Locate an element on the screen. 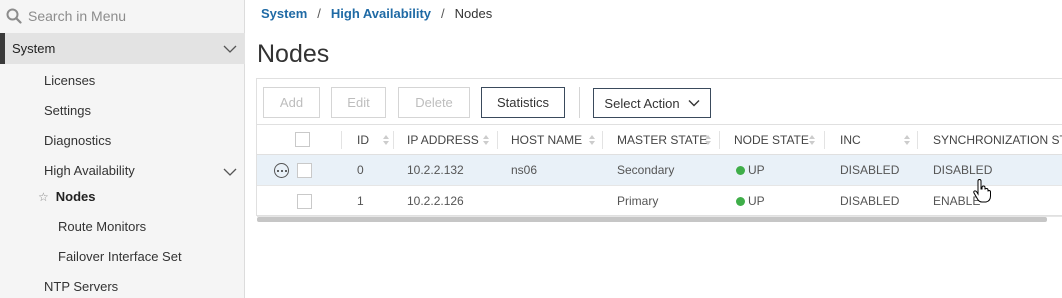 This screenshot has width=1062, height=298. delete-button: Delete is located at coordinates (434, 102).